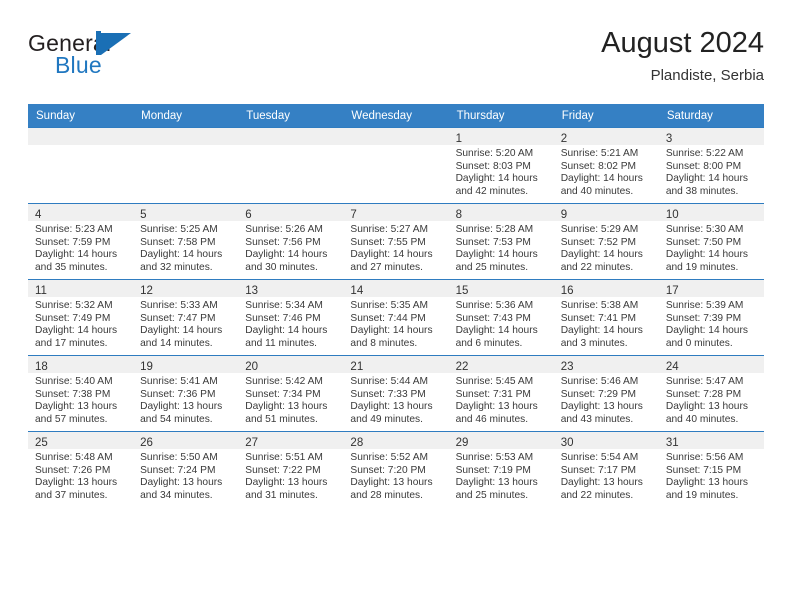  Describe the element at coordinates (41, 291) in the screenshot. I see `day-number: 11` at that location.